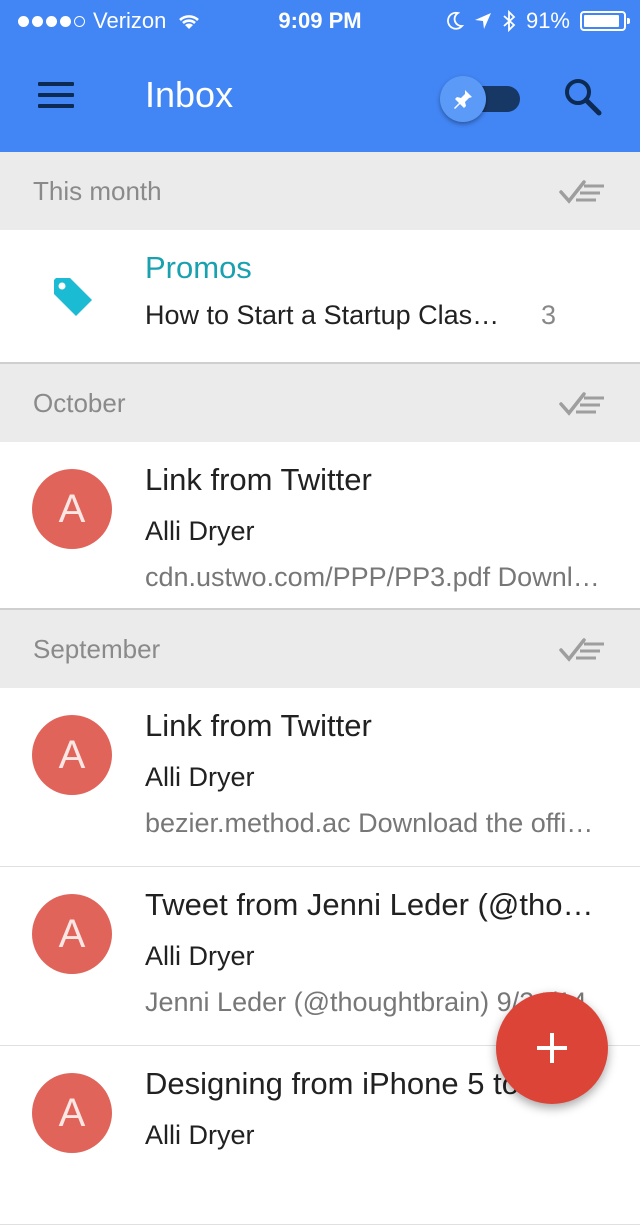 Image resolution: width=640 pixels, height=1225 pixels. What do you see at coordinates (97, 191) in the screenshot?
I see `section-title: This month` at bounding box center [97, 191].